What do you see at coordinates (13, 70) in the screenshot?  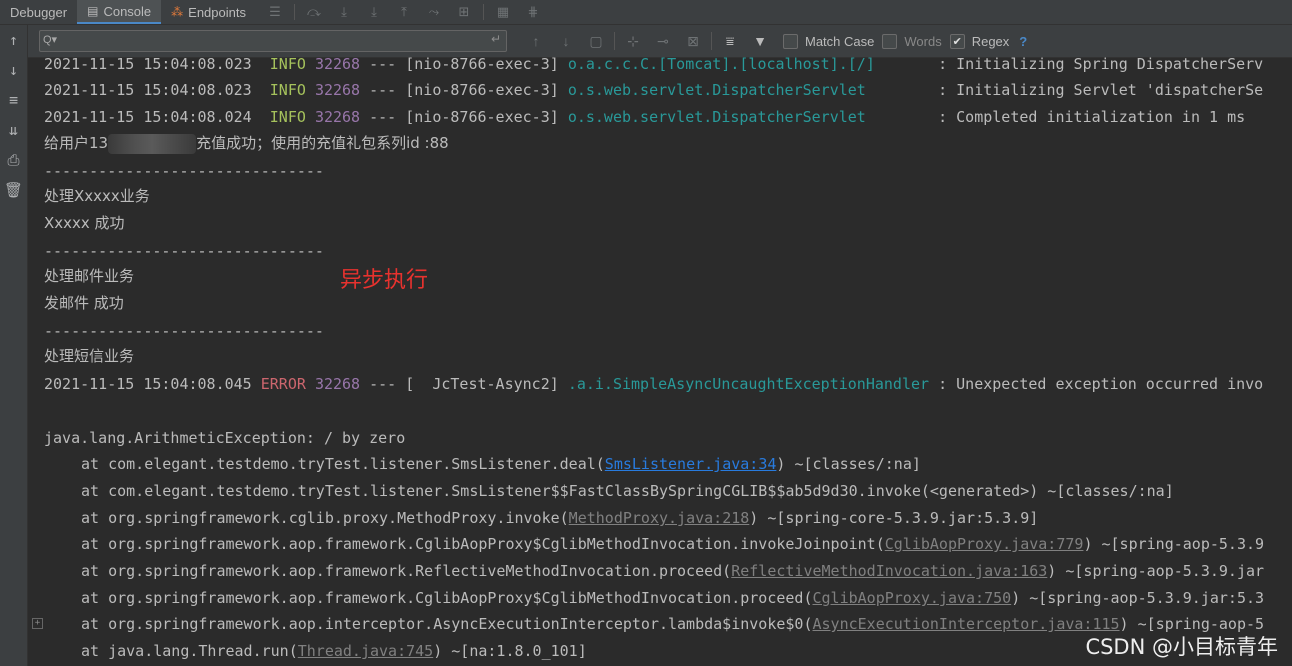 I see `arrow-down-icon: ↓` at bounding box center [13, 70].